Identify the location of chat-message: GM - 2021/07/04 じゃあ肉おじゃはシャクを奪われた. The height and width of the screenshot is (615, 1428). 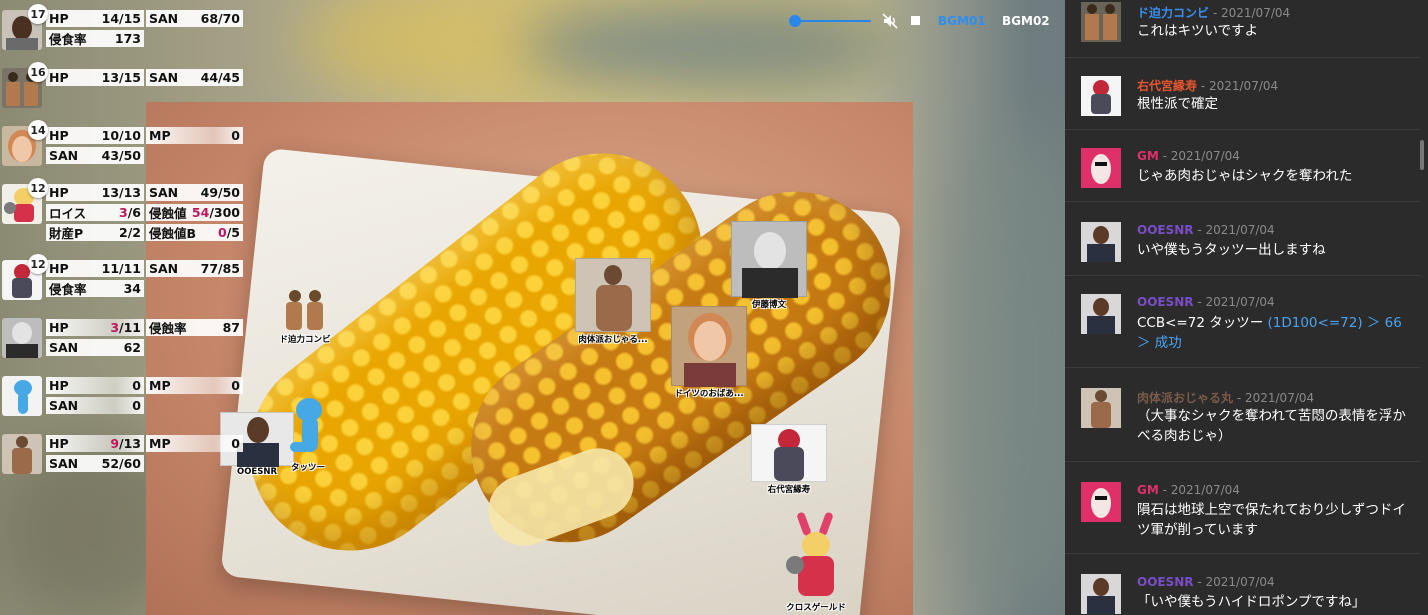
(1242, 166).